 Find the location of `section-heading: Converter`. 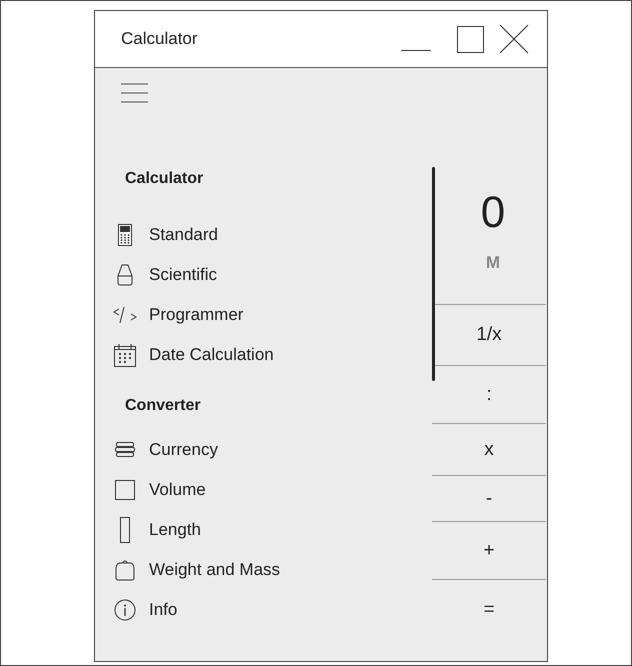

section-heading: Converter is located at coordinates (163, 406).